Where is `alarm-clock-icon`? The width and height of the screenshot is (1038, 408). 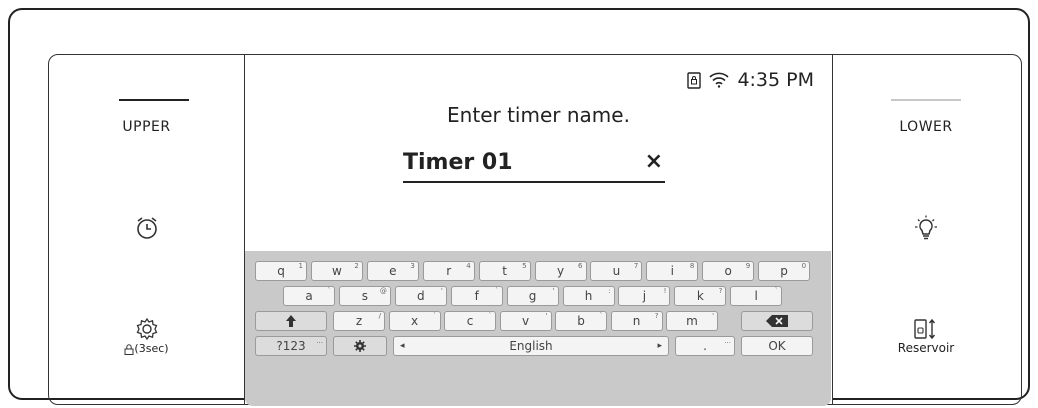
alarm-clock-icon is located at coordinates (146, 228).